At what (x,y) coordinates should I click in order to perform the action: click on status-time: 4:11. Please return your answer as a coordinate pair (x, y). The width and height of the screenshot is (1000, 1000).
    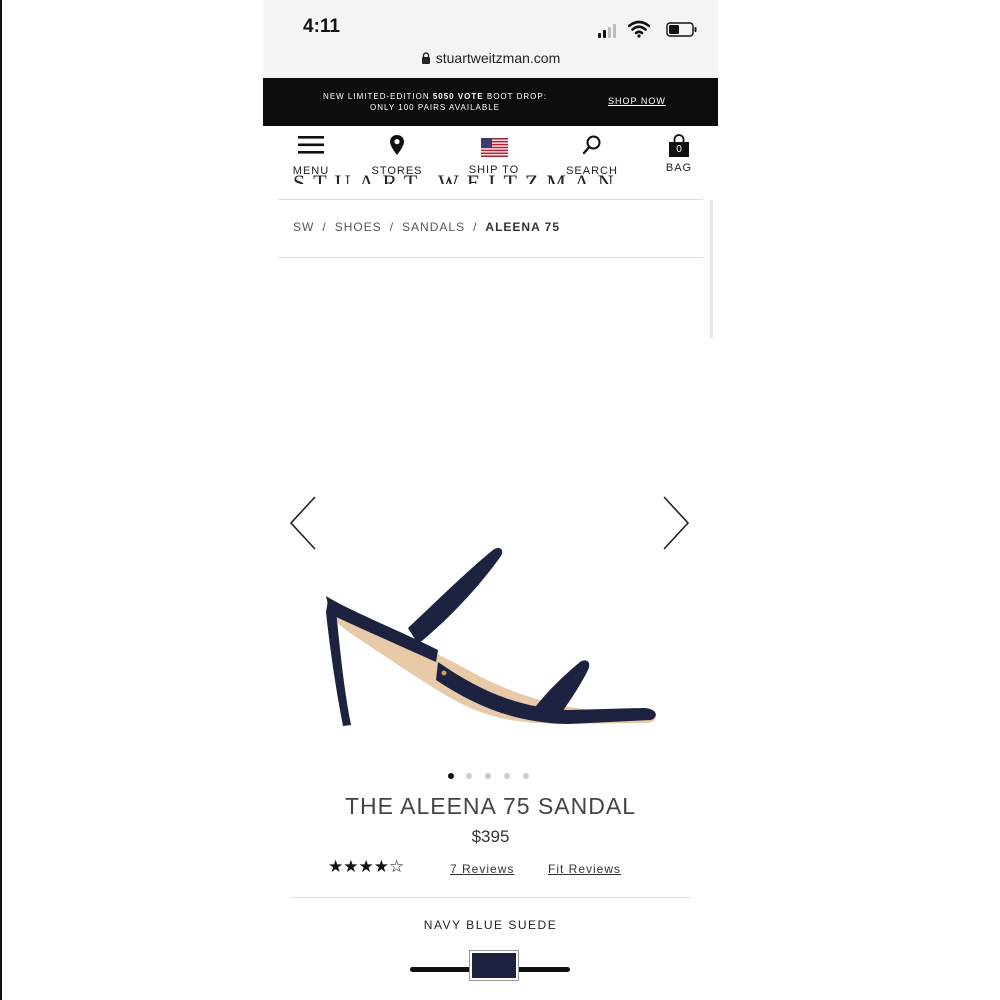
    Looking at the image, I should click on (321, 26).